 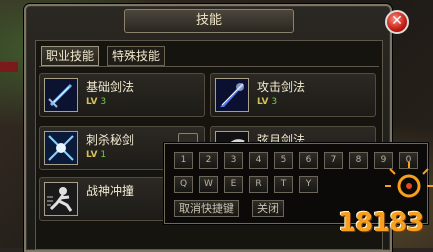 What do you see at coordinates (397, 22) in the screenshot?
I see `close-button: ✕` at bounding box center [397, 22].